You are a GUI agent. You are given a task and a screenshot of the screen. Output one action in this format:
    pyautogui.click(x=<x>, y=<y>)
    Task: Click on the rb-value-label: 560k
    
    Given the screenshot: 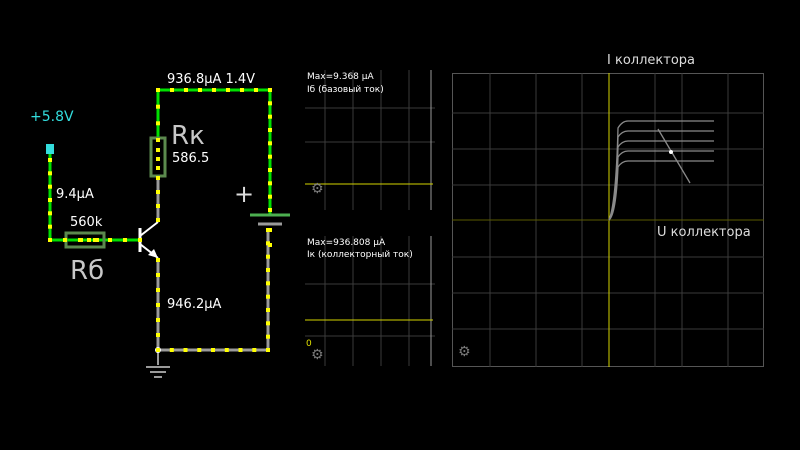 What is the action you would take?
    pyautogui.click(x=86, y=222)
    